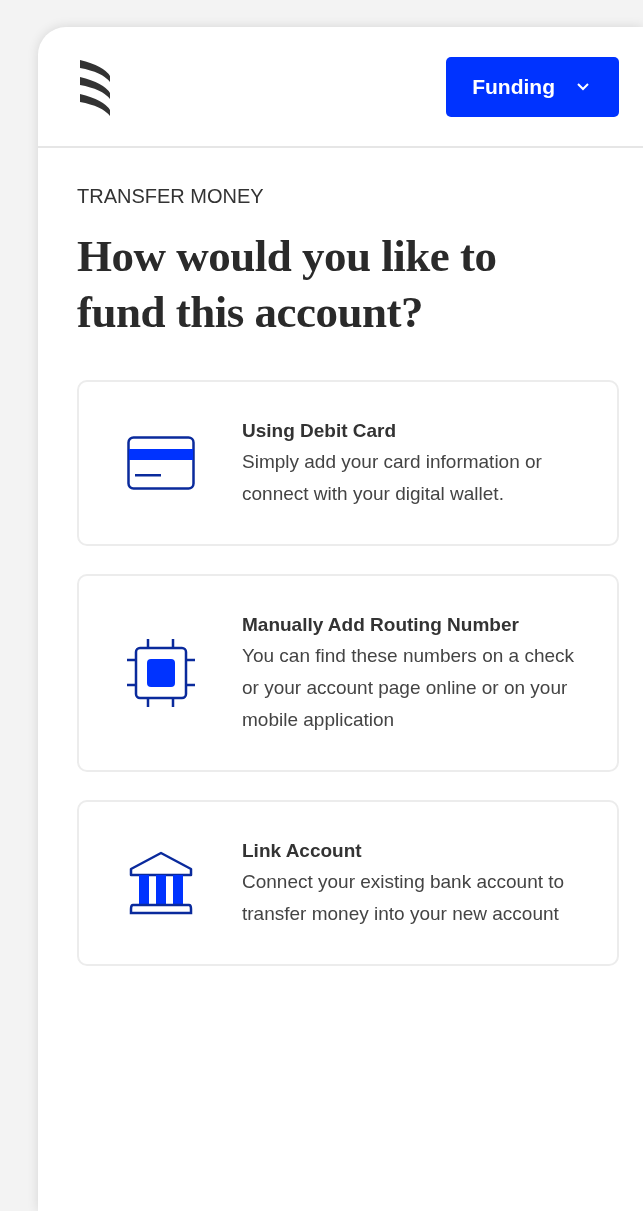 The image size is (643, 1211). I want to click on funding-option-card: Link Account Connect your existing bank account to transfer money into your new account, so click(348, 883).